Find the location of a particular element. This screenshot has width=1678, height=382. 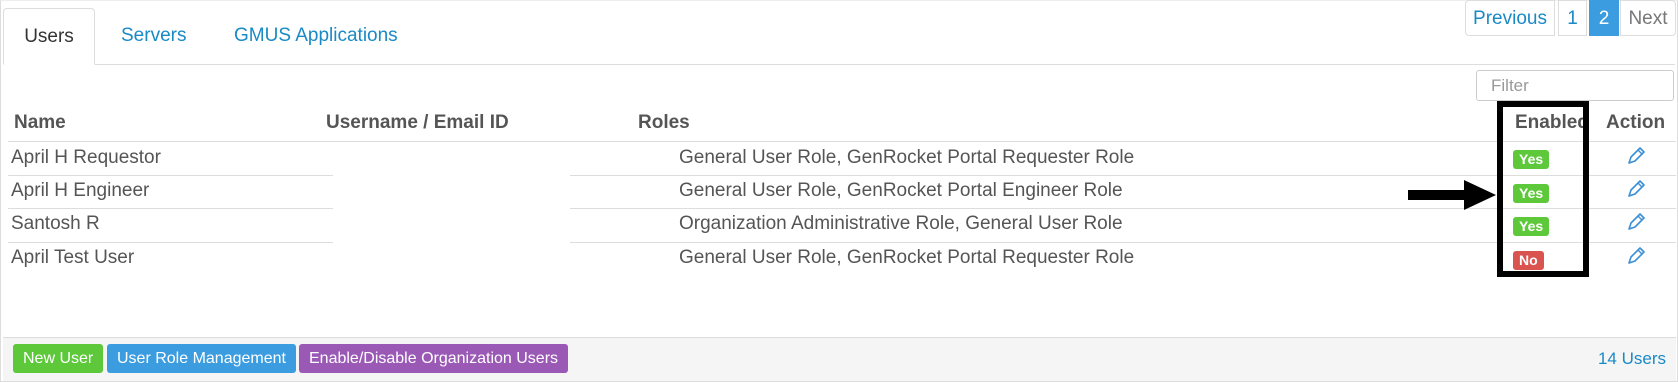

pagination-previous: Previous is located at coordinates (1510, 18).